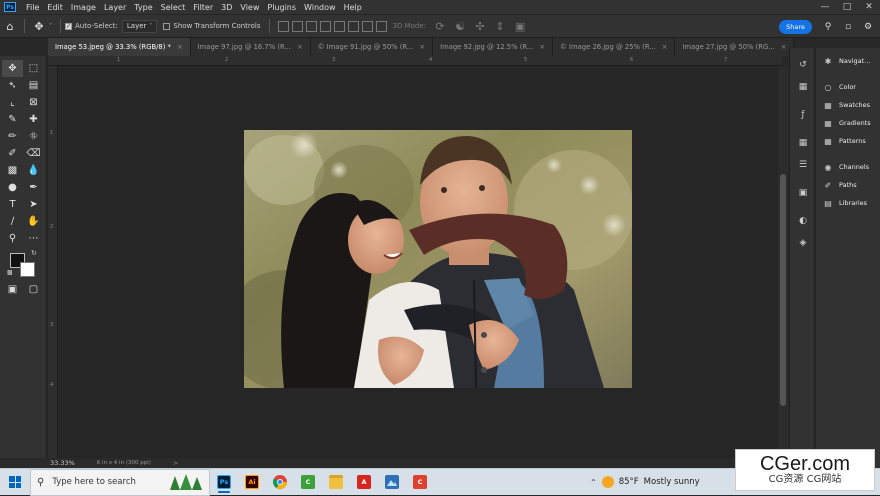 The height and width of the screenshot is (496, 880). What do you see at coordinates (320, 7) in the screenshot?
I see `menu-window: Window` at bounding box center [320, 7].